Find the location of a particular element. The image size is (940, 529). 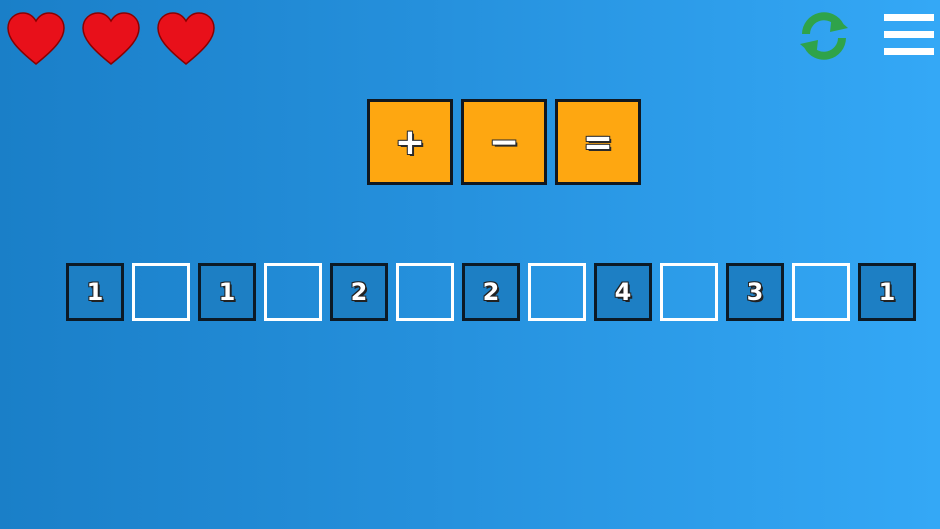

refresh-icon is located at coordinates (824, 36).